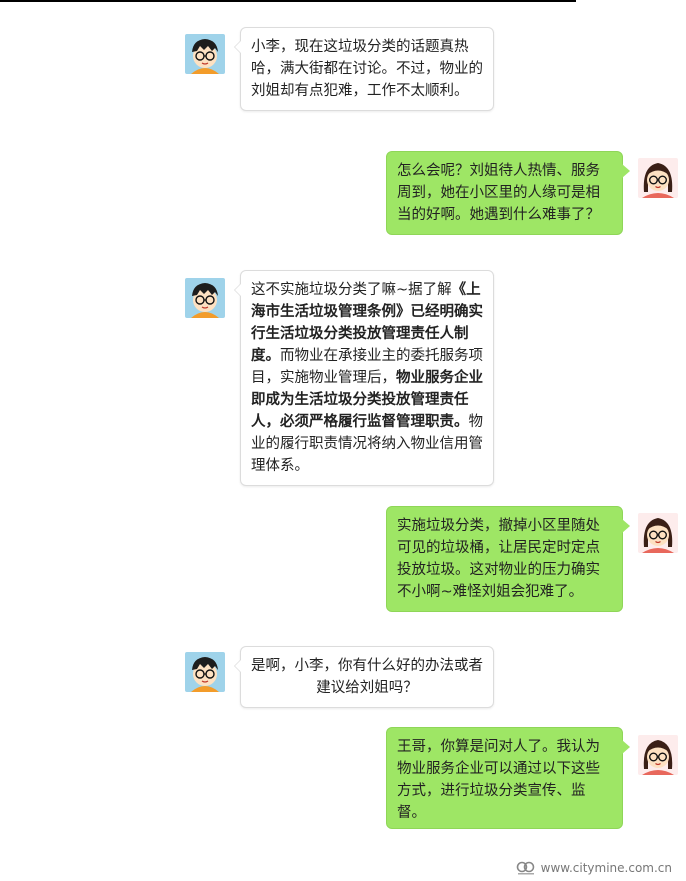 The height and width of the screenshot is (881, 686). What do you see at coordinates (525, 868) in the screenshot?
I see `citymine-logo-icon` at bounding box center [525, 868].